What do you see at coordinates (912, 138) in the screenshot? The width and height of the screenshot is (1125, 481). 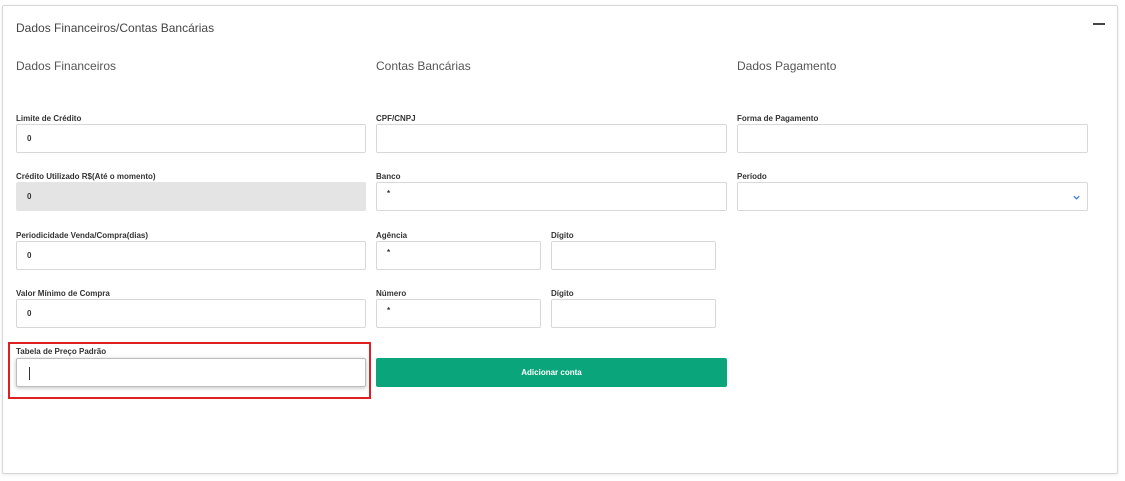 I see `forma-pagamento-input` at bounding box center [912, 138].